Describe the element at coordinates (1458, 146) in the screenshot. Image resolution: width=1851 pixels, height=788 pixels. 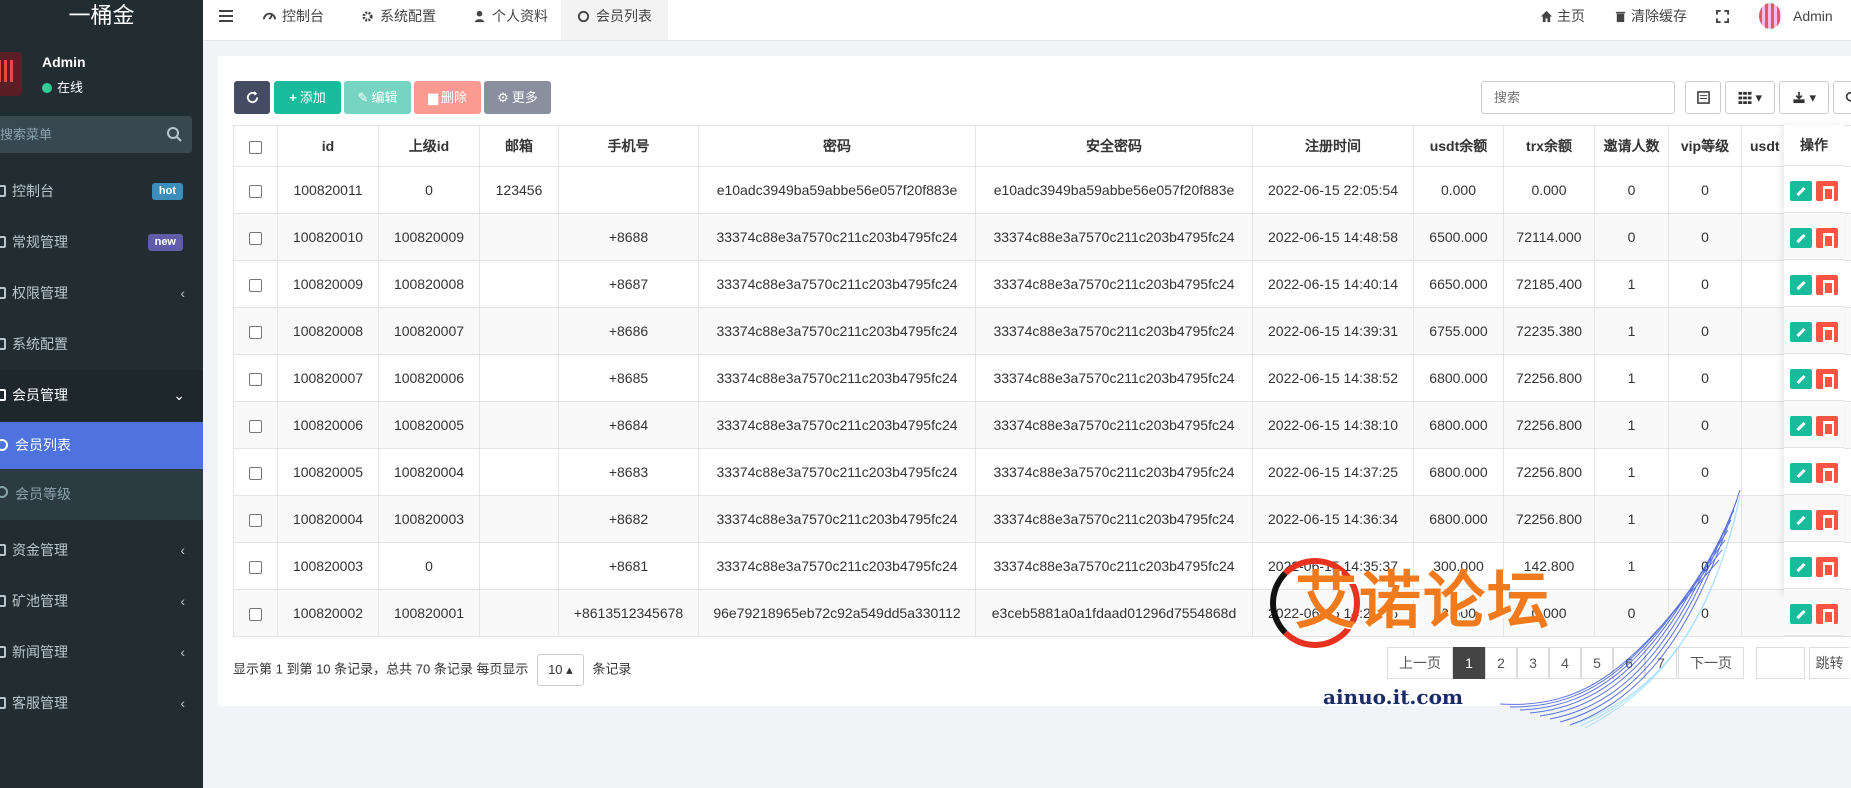
I see `header-cell: usdt余额` at that location.